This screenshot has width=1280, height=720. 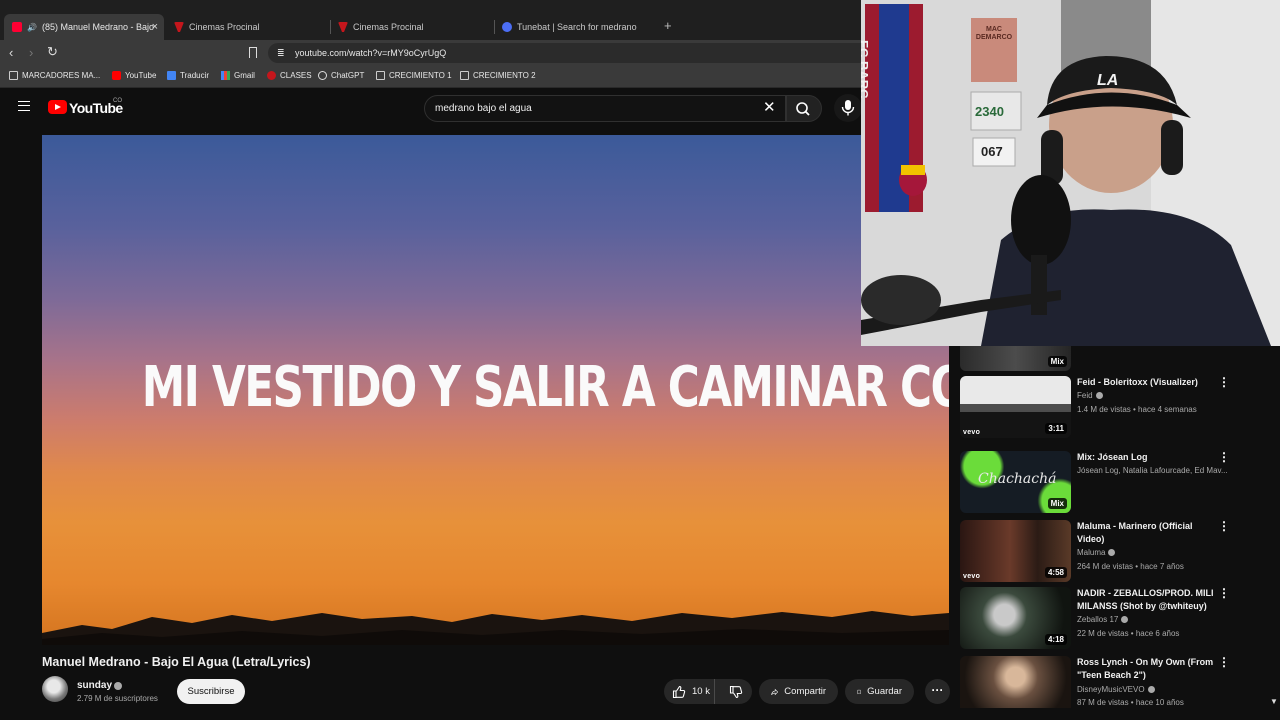 I want to click on mix-badge: Mix, so click(x=1057, y=361).